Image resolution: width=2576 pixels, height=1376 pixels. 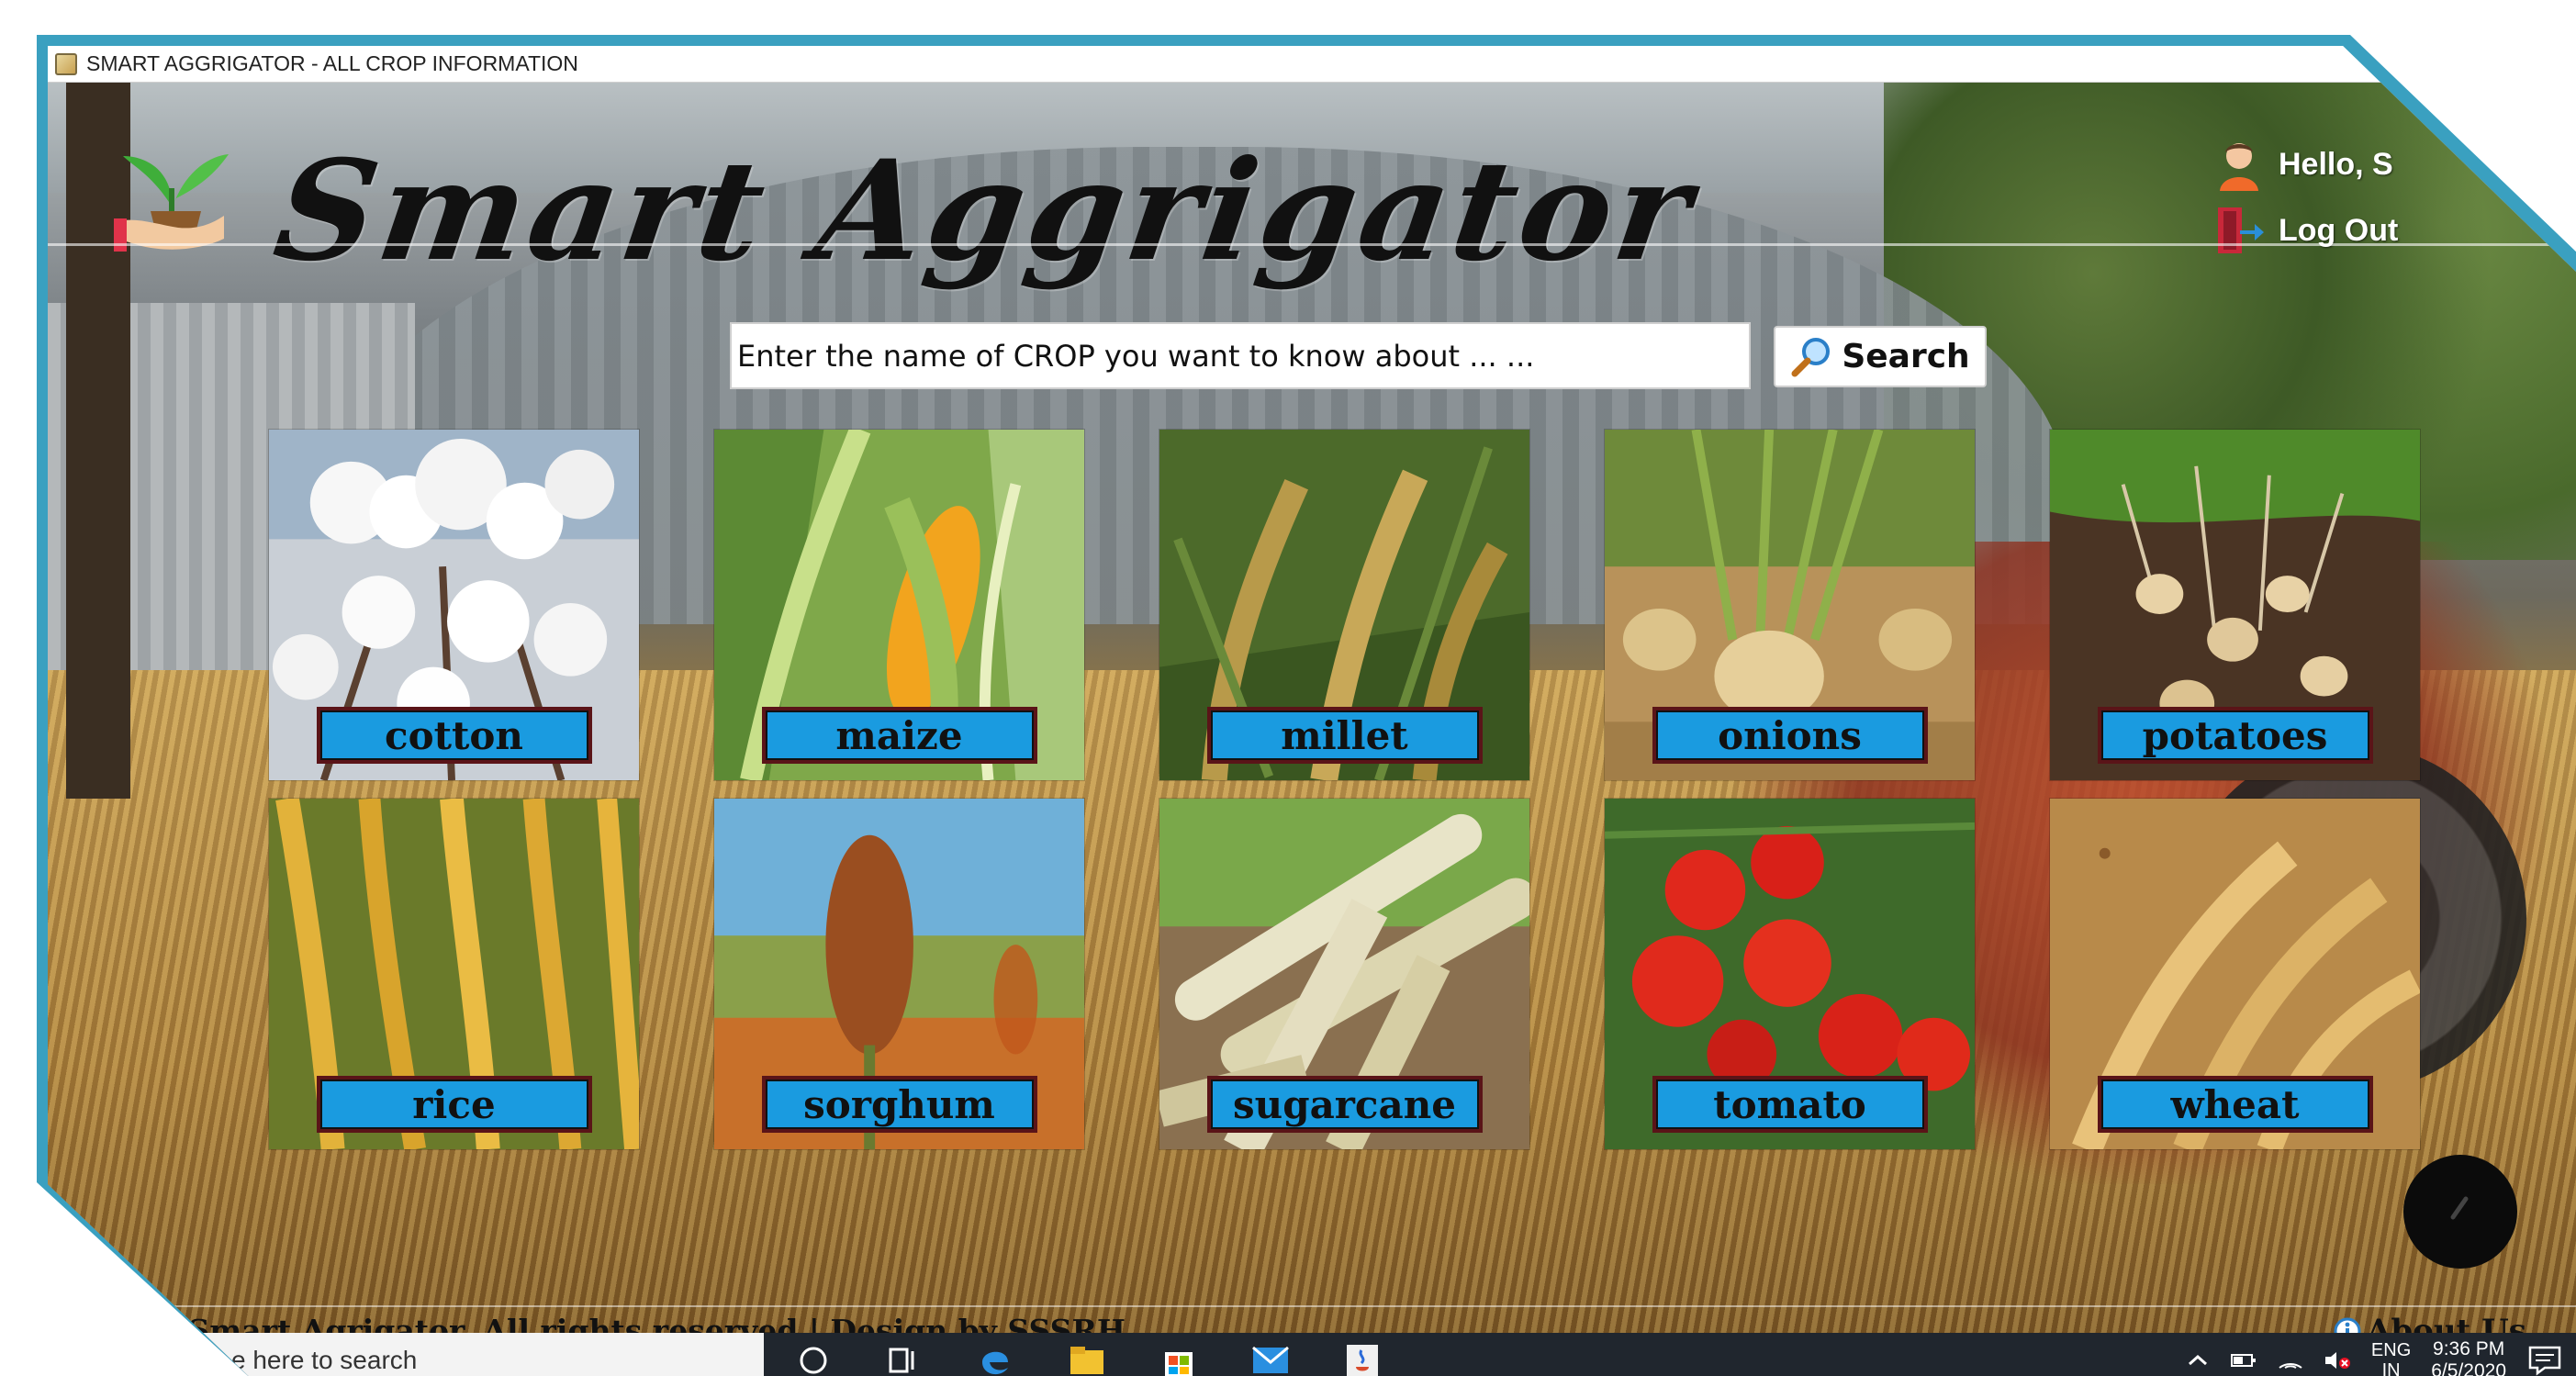 I want to click on language-code: ENG, so click(x=2391, y=1350).